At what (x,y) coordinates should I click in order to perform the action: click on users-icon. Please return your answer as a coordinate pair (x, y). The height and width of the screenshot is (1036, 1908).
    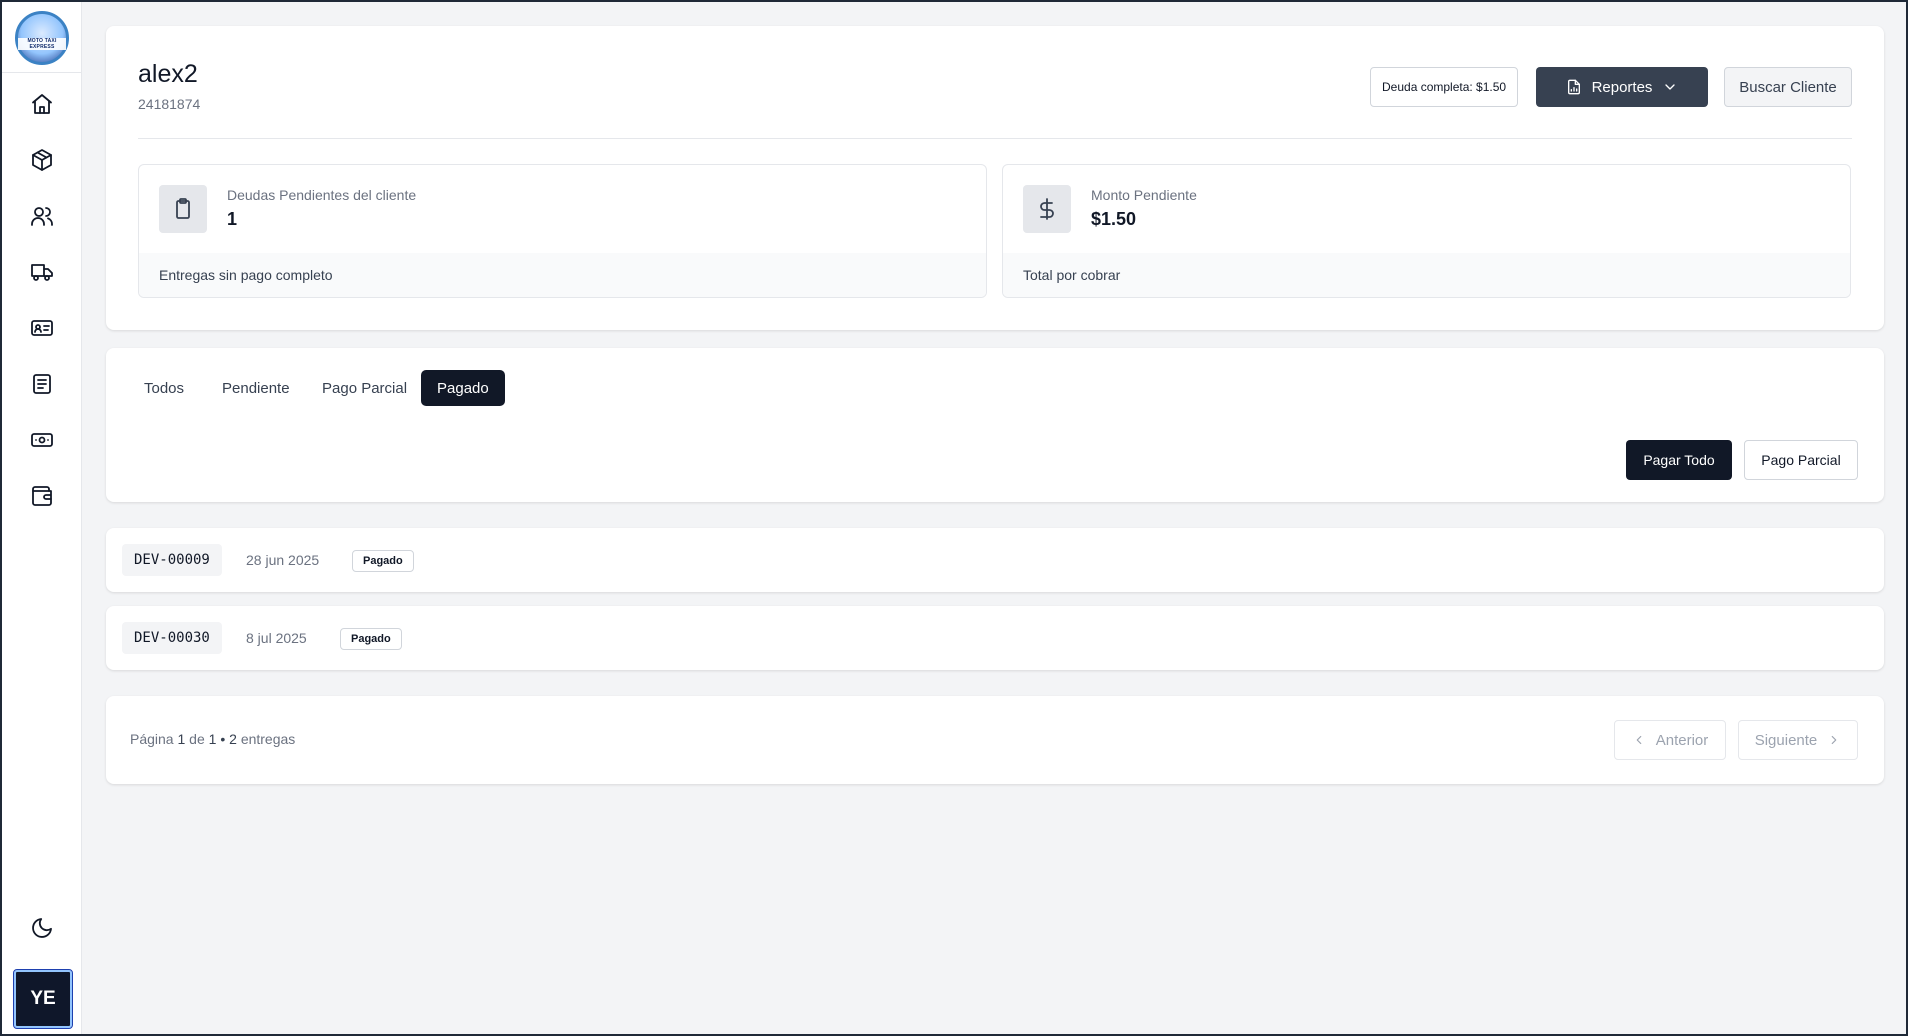
    Looking at the image, I should click on (42, 216).